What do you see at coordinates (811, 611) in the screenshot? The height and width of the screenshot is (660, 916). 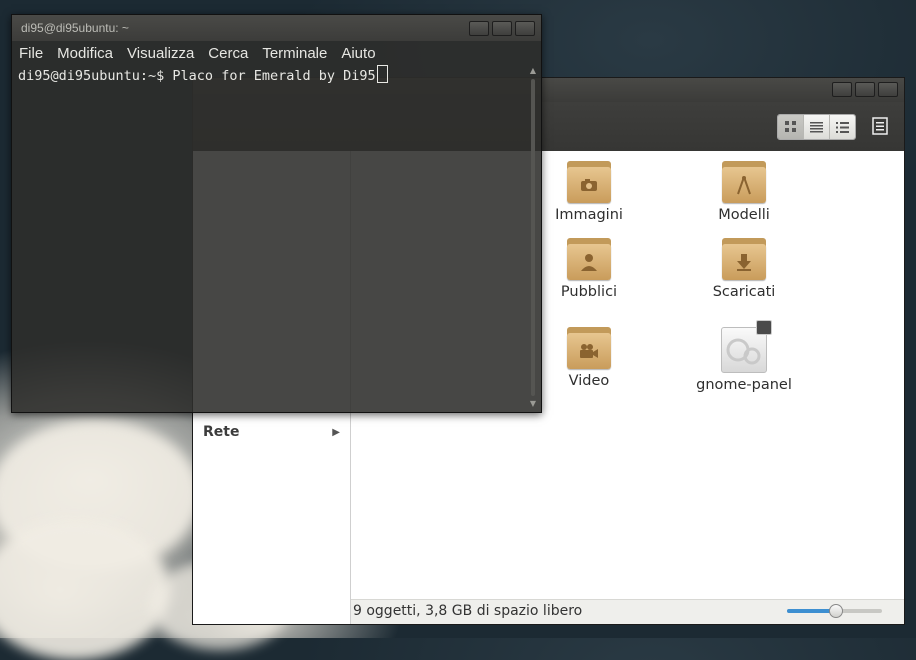 I see `zoom-slider-fill` at bounding box center [811, 611].